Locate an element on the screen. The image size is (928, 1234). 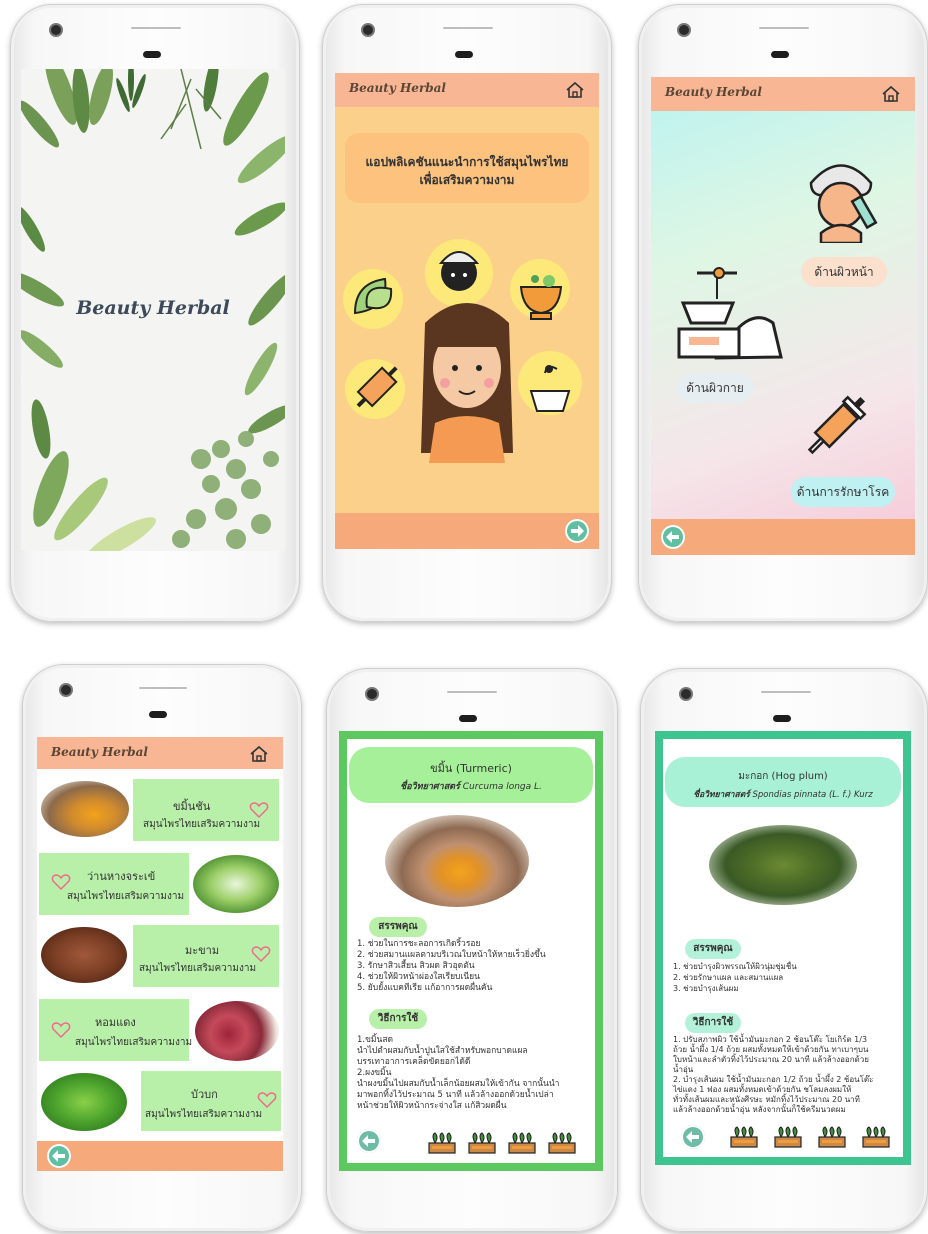
category-treatment-button: ด้านการรักษาโรค is located at coordinates (843, 492).